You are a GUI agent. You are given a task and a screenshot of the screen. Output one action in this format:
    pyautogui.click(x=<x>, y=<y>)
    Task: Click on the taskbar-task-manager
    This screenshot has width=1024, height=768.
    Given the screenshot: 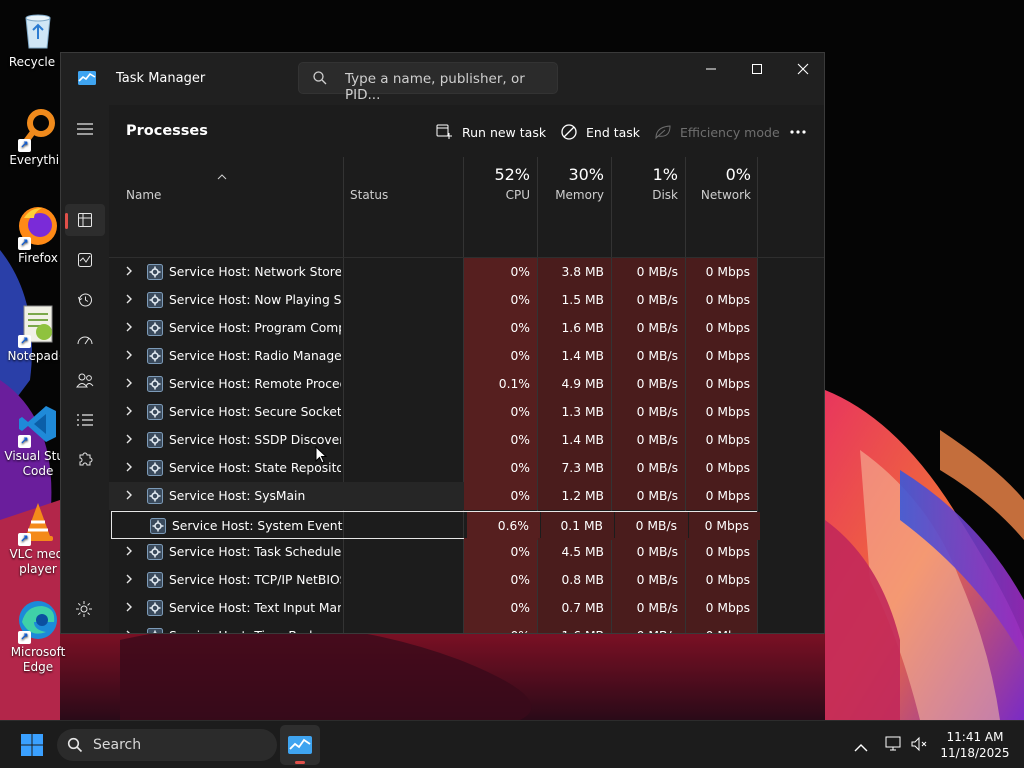 What is the action you would take?
    pyautogui.click(x=300, y=745)
    